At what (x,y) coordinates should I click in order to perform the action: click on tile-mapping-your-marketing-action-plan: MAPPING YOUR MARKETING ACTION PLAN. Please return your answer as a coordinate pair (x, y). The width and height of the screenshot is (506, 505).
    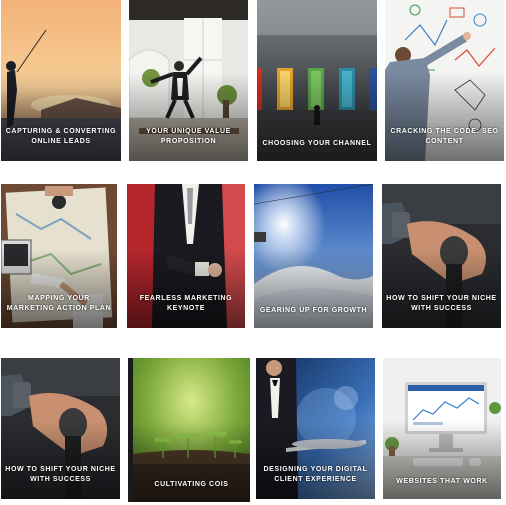
    Looking at the image, I should click on (59, 256).